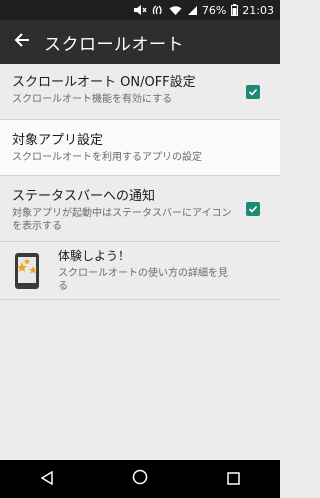 Image resolution: width=320 pixels, height=498 pixels. I want to click on experience-item: 体験しよう！ スクロールオートの使い方の詳細を見る, so click(140, 271).